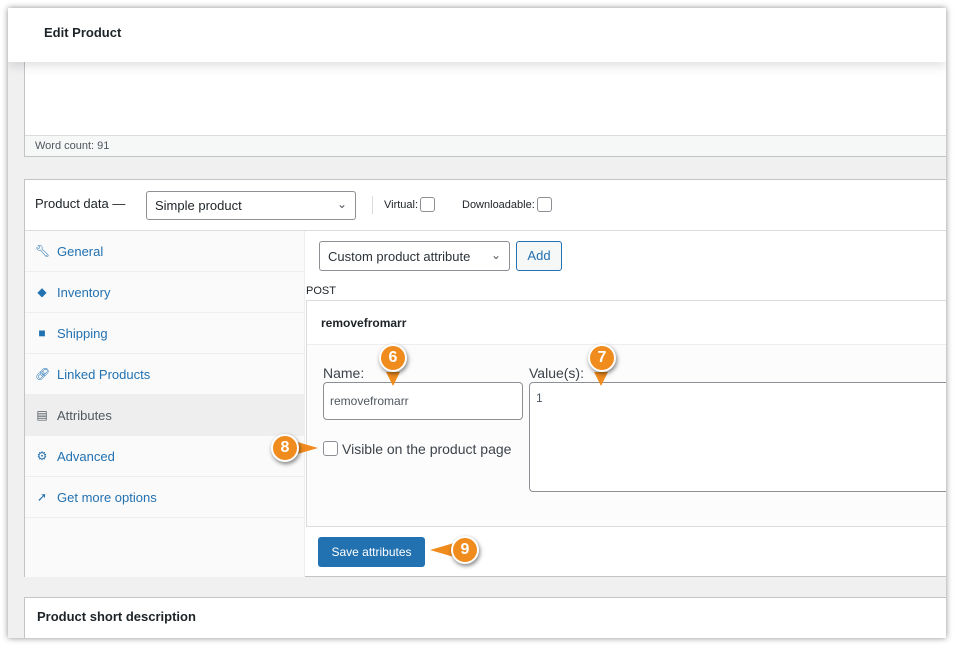 The image size is (956, 647). I want to click on values-label: Value(s):, so click(556, 373).